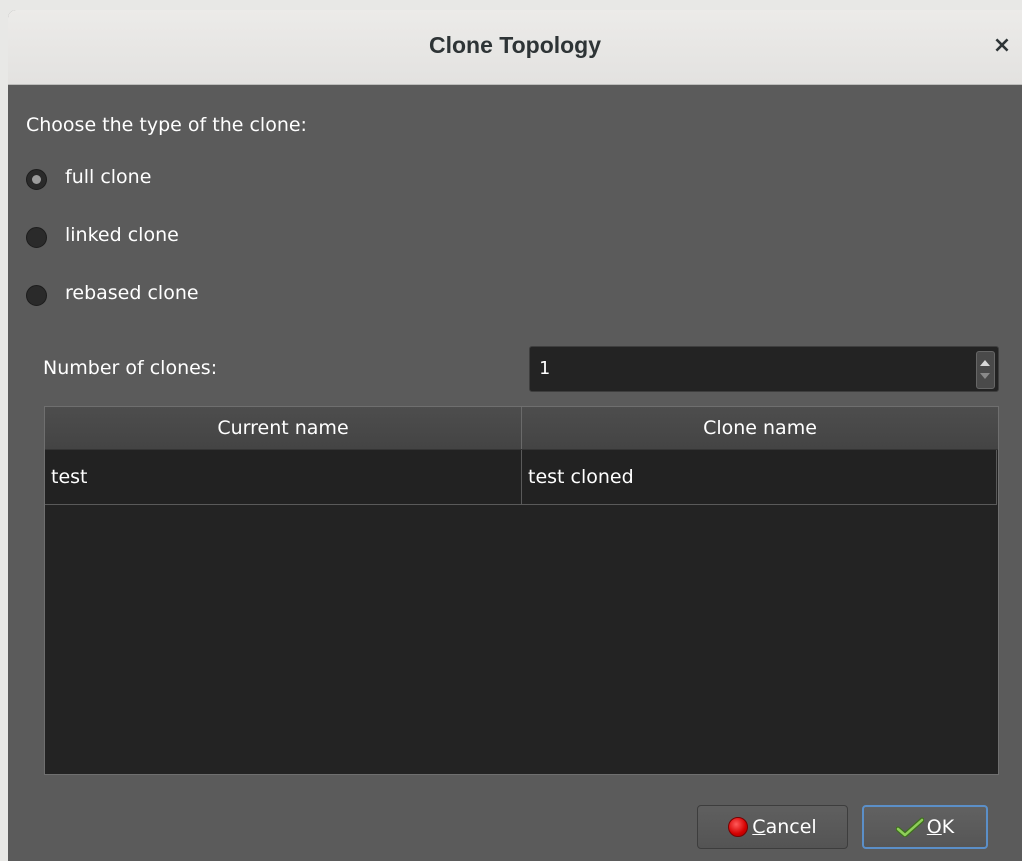 The height and width of the screenshot is (861, 1022). Describe the element at coordinates (283, 428) in the screenshot. I see `header-current-name: Current name` at that location.